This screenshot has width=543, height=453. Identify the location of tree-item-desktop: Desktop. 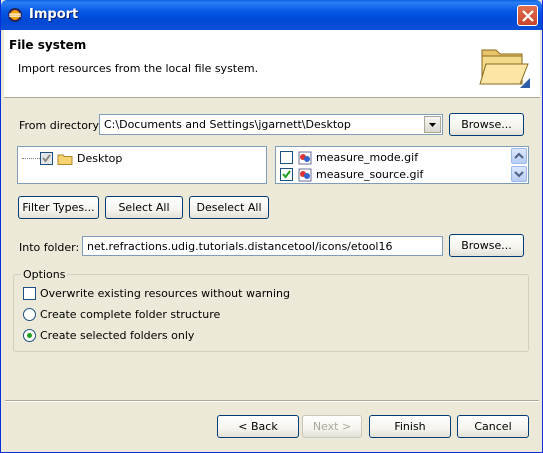
(82, 159).